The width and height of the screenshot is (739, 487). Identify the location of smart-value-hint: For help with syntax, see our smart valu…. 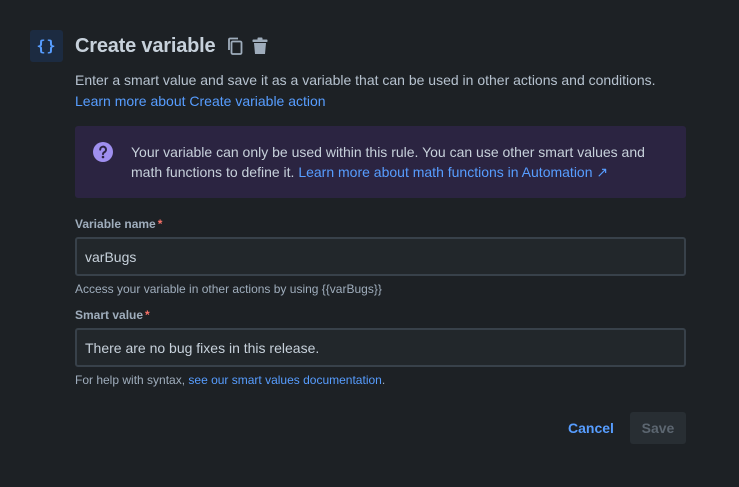
(230, 380).